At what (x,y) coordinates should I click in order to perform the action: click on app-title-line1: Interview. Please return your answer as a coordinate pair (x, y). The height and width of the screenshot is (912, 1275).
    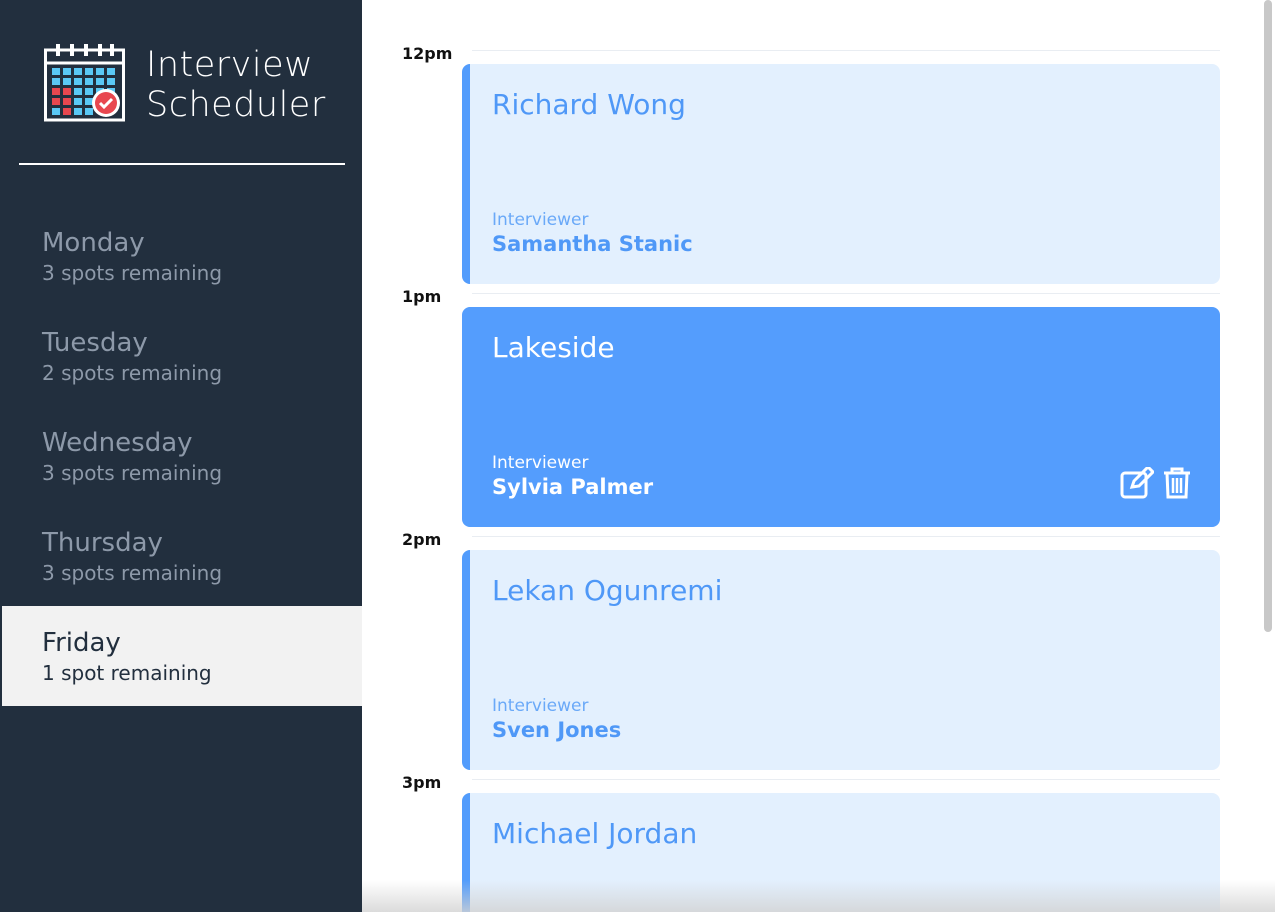
    Looking at the image, I should click on (230, 65).